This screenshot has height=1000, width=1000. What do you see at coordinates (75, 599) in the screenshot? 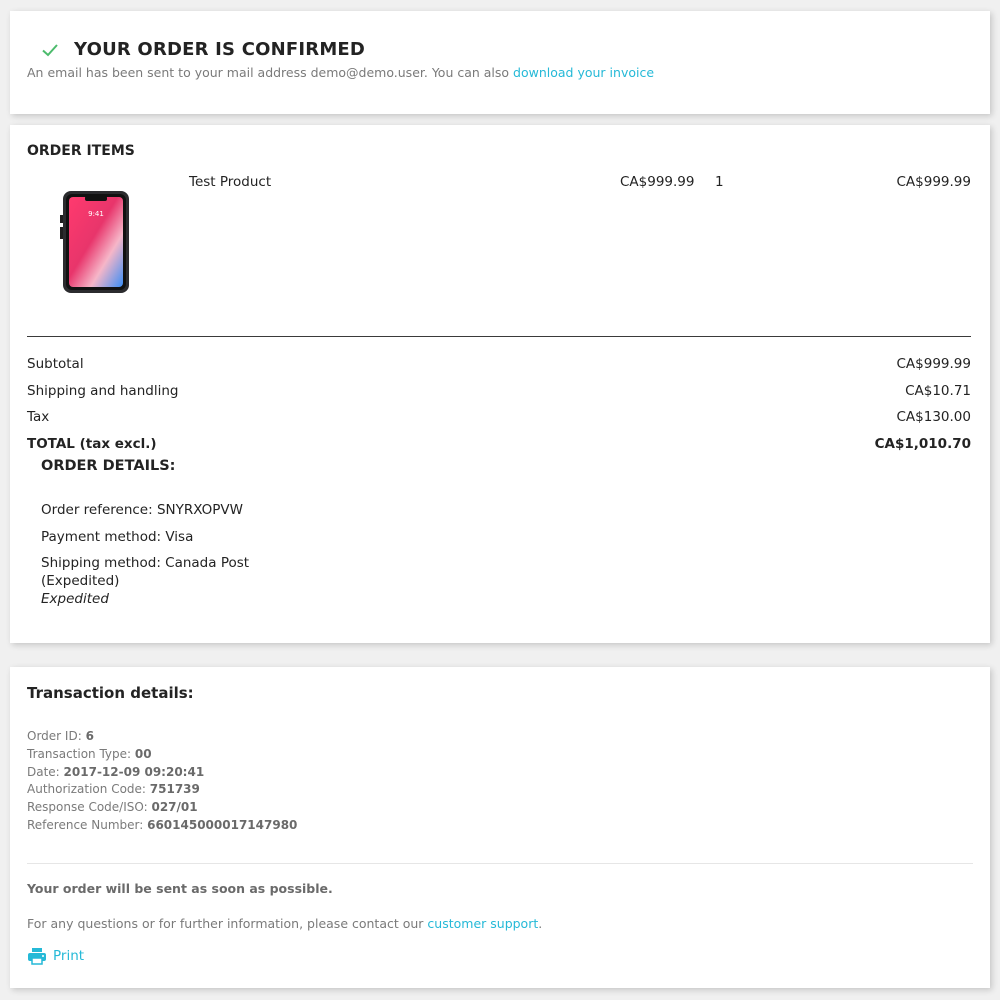
I see `shipping-method-note: Expedited` at bounding box center [75, 599].